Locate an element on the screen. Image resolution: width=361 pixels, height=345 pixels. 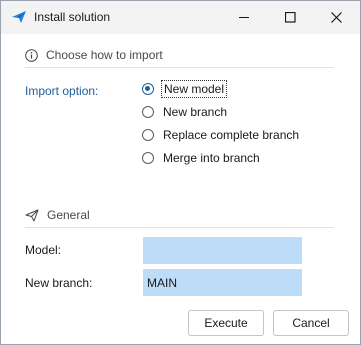
section-title-general: General is located at coordinates (68, 215).